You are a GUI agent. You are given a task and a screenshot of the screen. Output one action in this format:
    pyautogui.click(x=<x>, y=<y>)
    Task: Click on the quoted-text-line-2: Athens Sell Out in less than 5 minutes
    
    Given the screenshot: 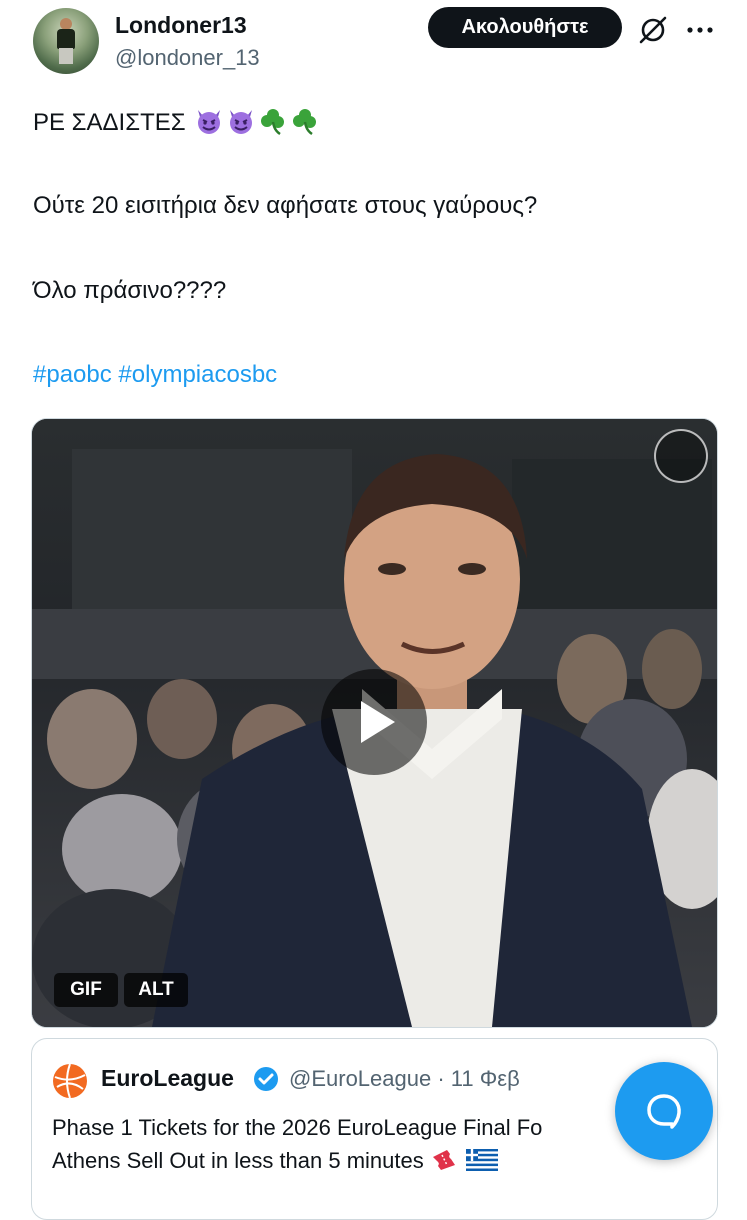 What is the action you would take?
    pyautogui.click(x=377, y=1160)
    